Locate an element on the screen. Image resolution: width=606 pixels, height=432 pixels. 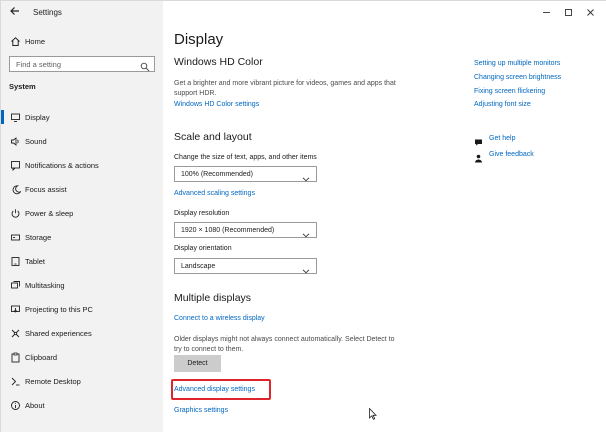
related-link-multiple-monitors: Setting up multiple monitors is located at coordinates (517, 63).